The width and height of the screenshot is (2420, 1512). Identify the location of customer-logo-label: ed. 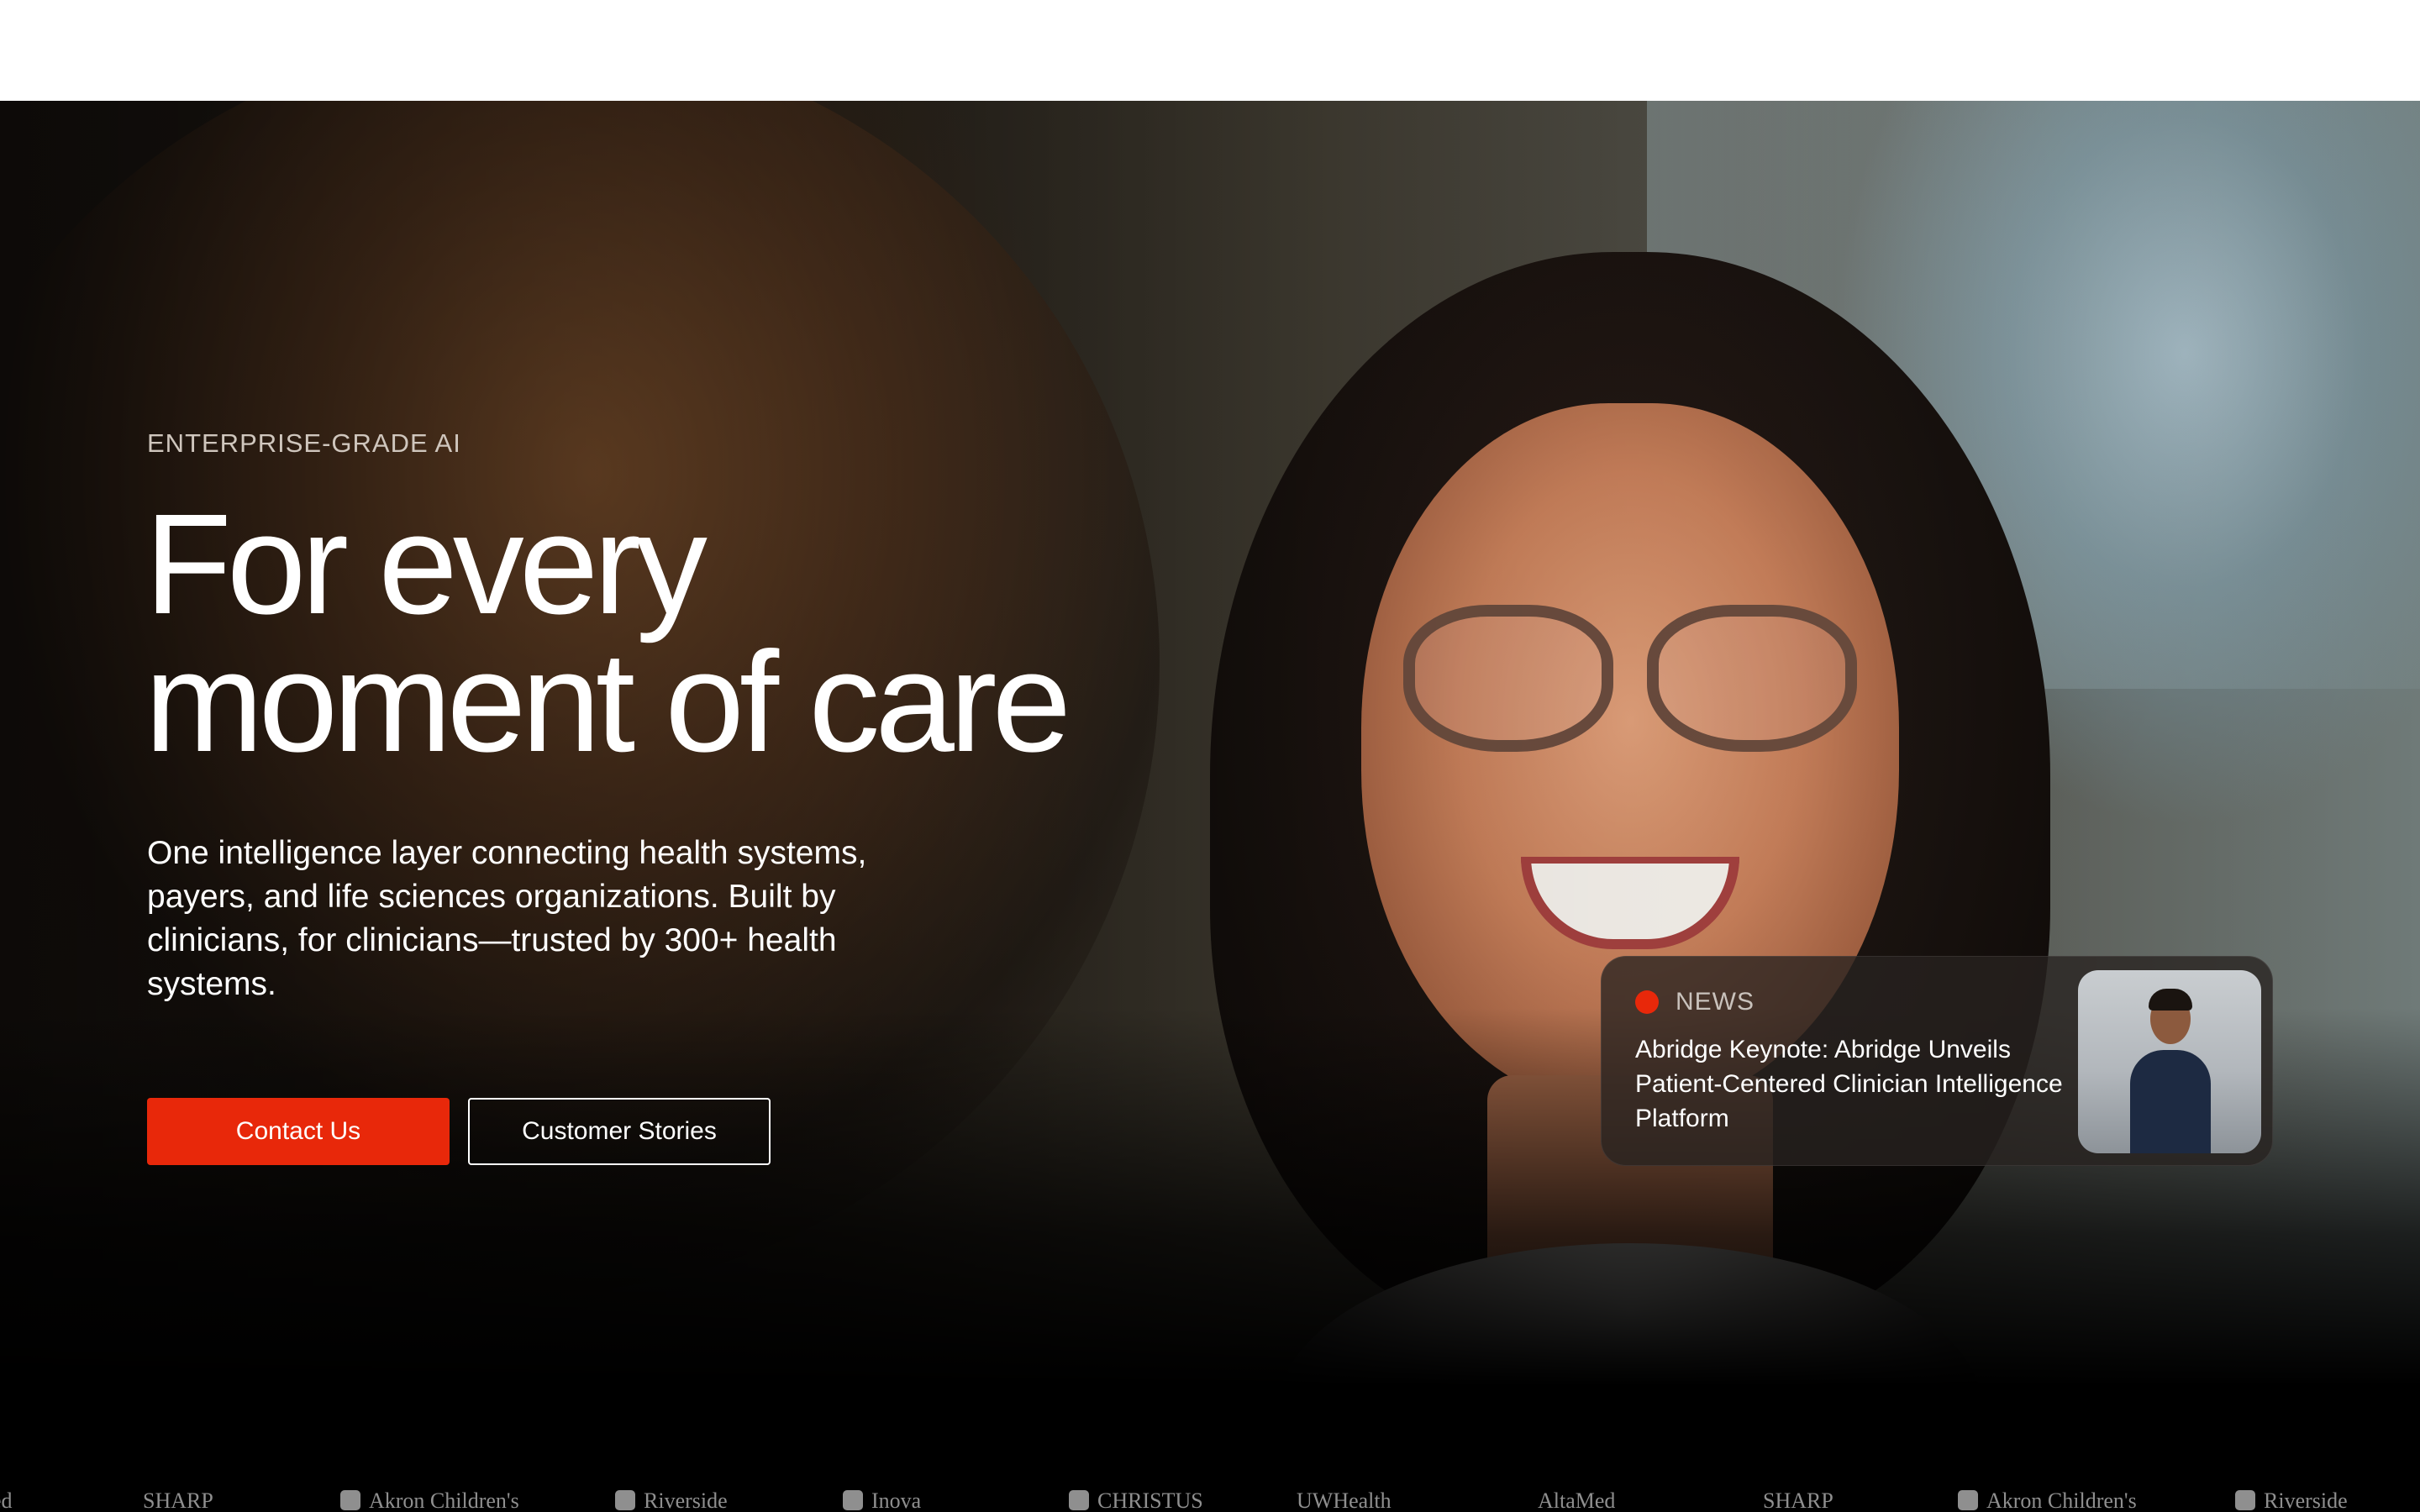
(6, 1500).